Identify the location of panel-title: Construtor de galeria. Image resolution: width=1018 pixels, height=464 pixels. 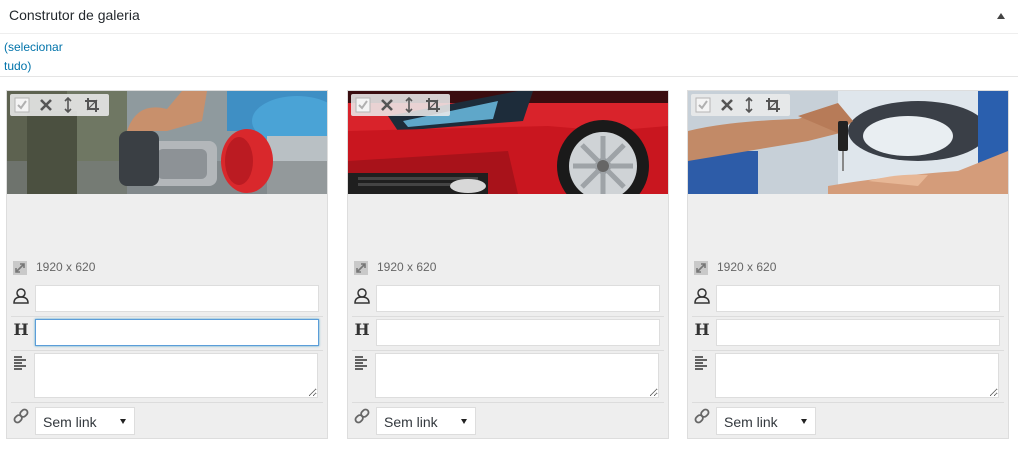
(74, 15).